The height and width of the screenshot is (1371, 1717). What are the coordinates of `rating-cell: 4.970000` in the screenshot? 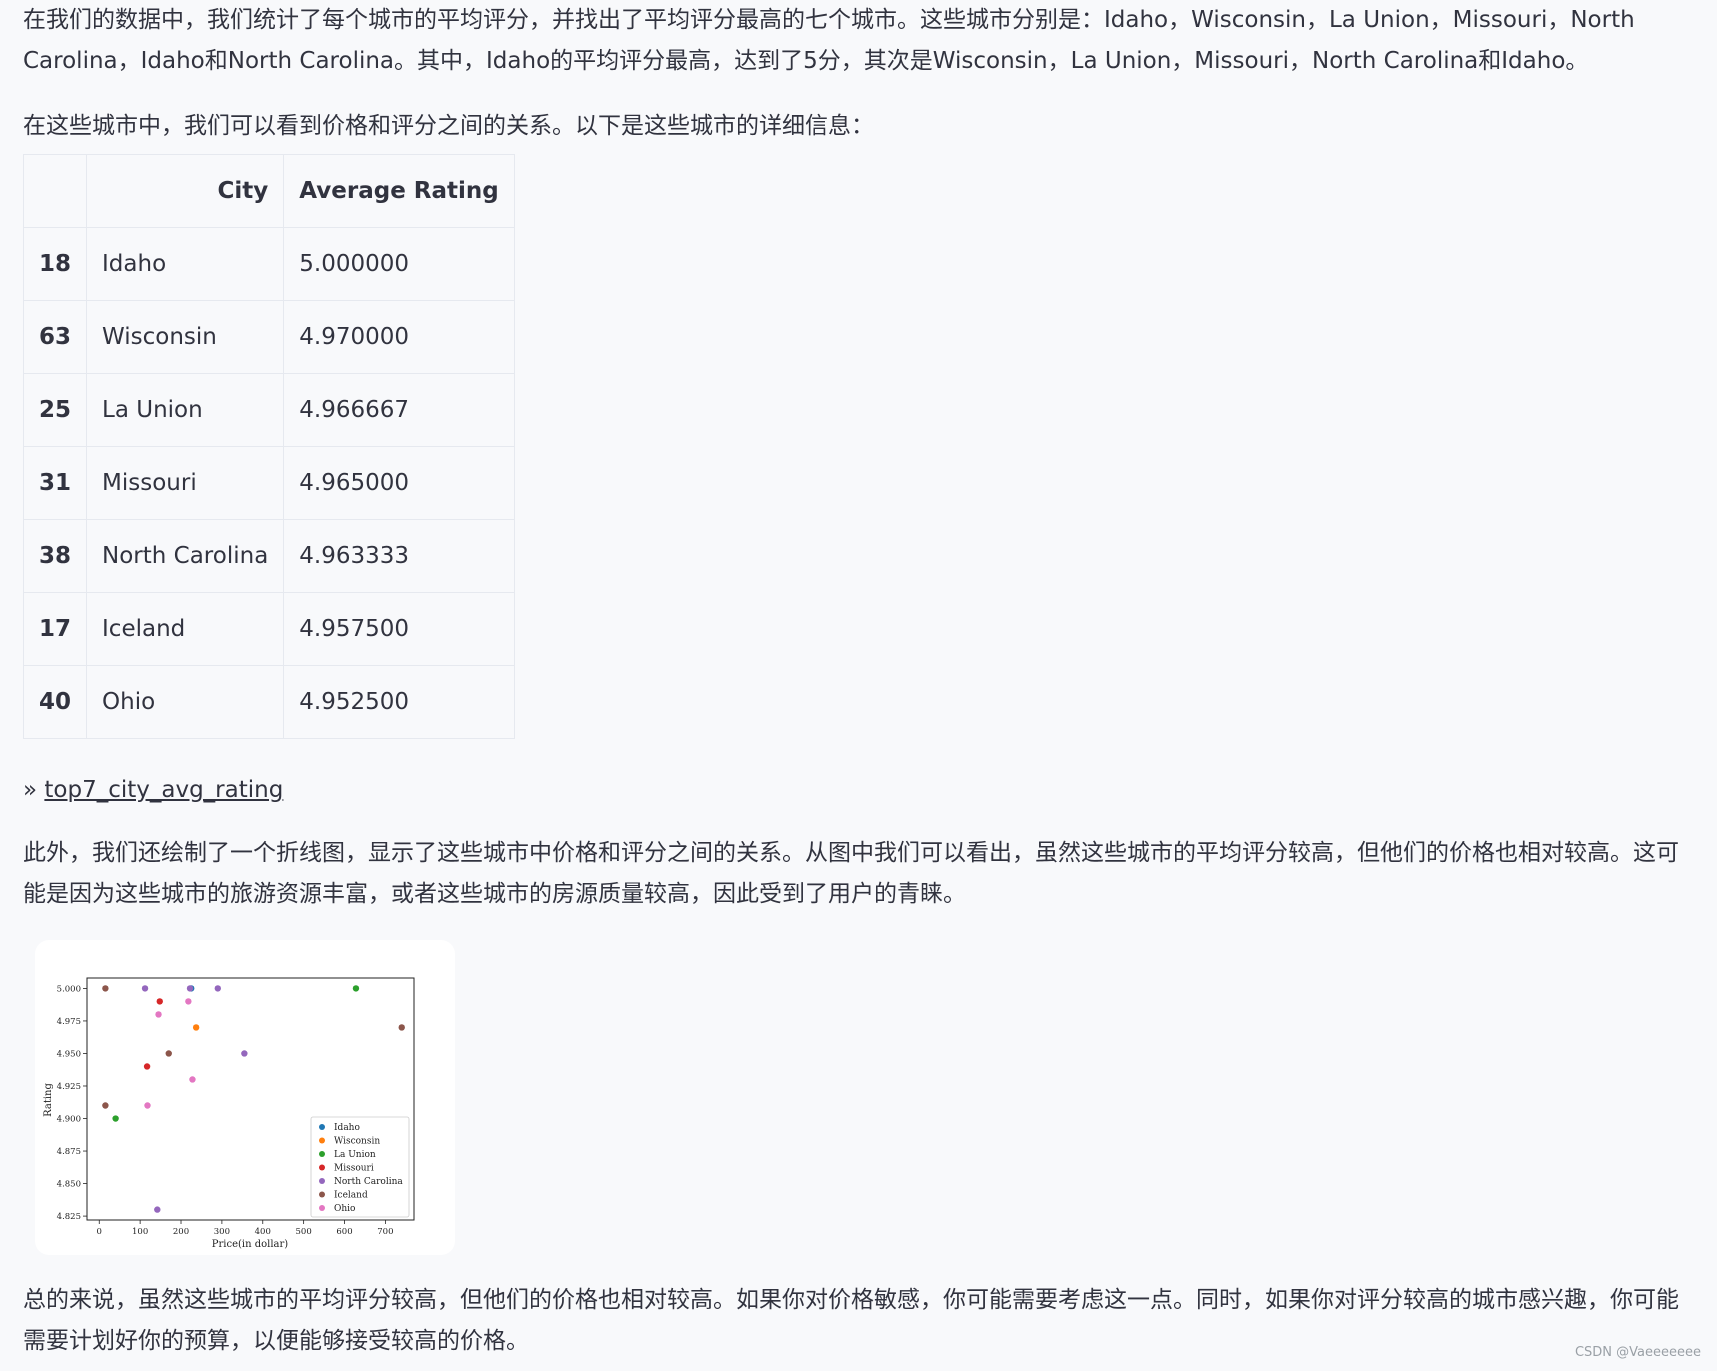 It's located at (399, 337).